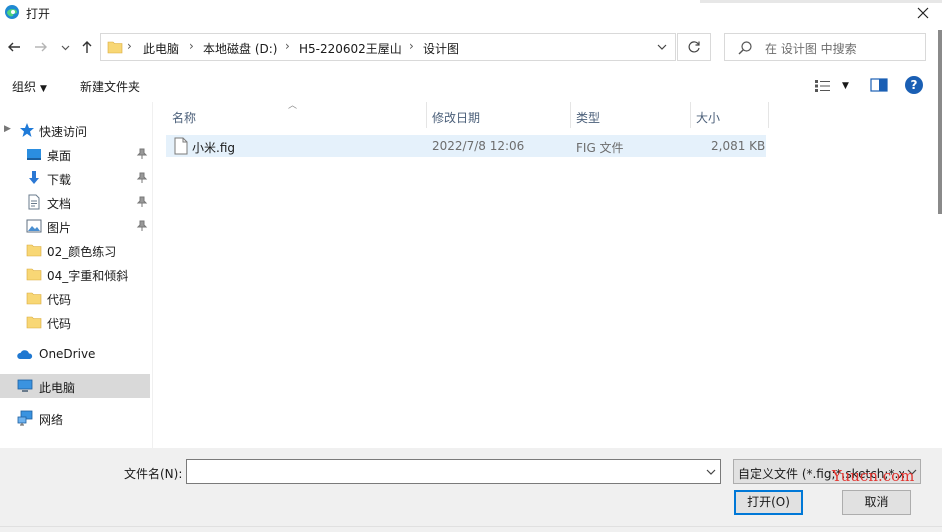 This screenshot has width=942, height=532. I want to click on column-divider, so click(768, 115).